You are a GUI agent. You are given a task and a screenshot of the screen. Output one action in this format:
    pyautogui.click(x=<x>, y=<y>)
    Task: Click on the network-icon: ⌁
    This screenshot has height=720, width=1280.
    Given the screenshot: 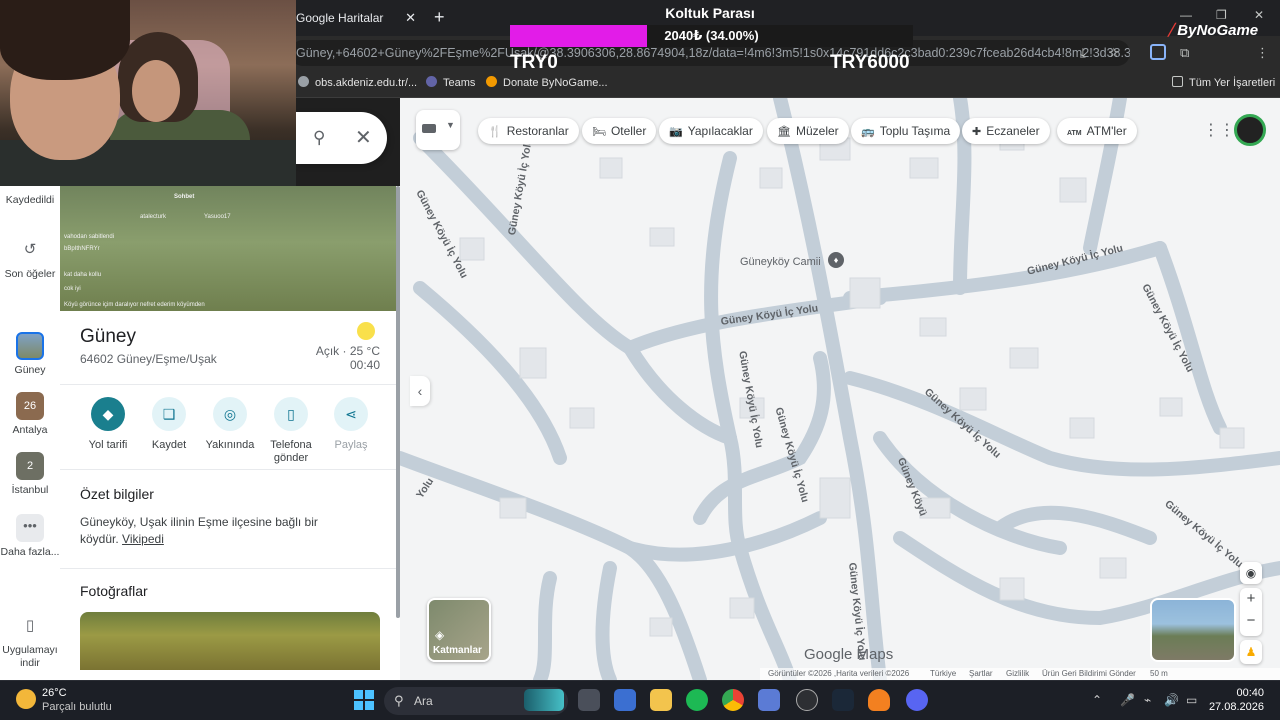 What is the action you would take?
    pyautogui.click(x=1147, y=700)
    